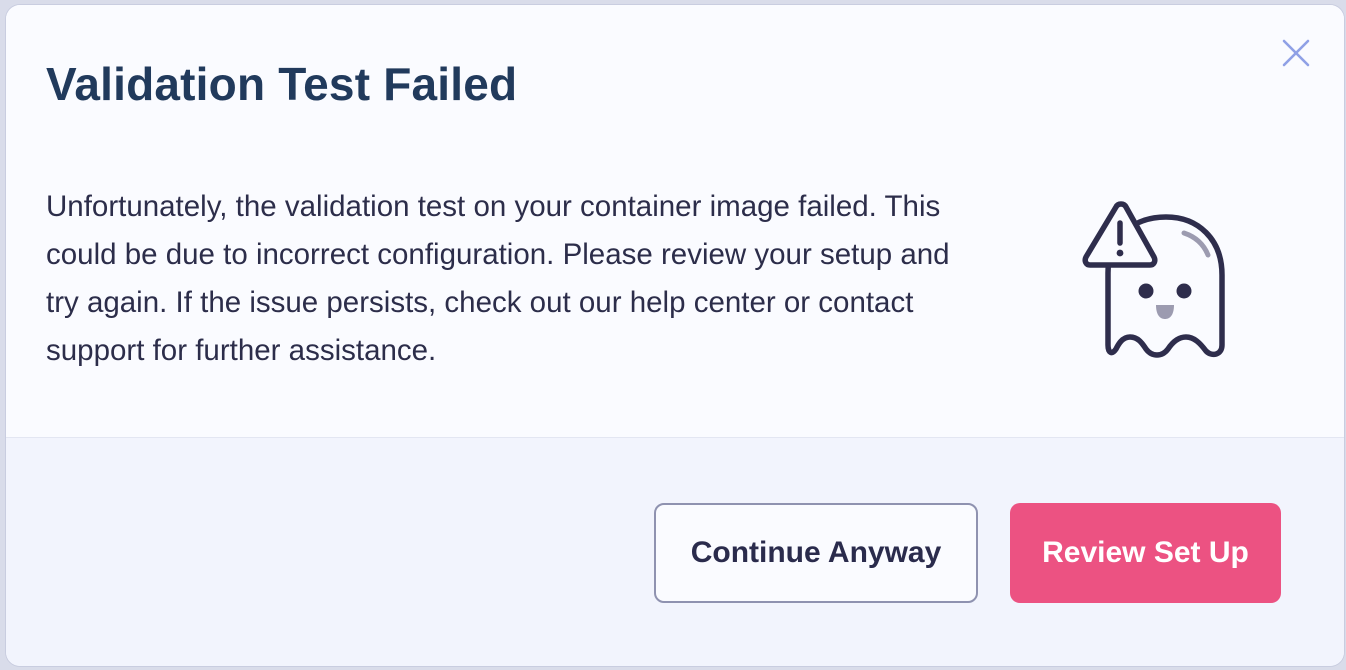  Describe the element at coordinates (816, 553) in the screenshot. I see `continue-anyway-button: Continue Anyway` at that location.